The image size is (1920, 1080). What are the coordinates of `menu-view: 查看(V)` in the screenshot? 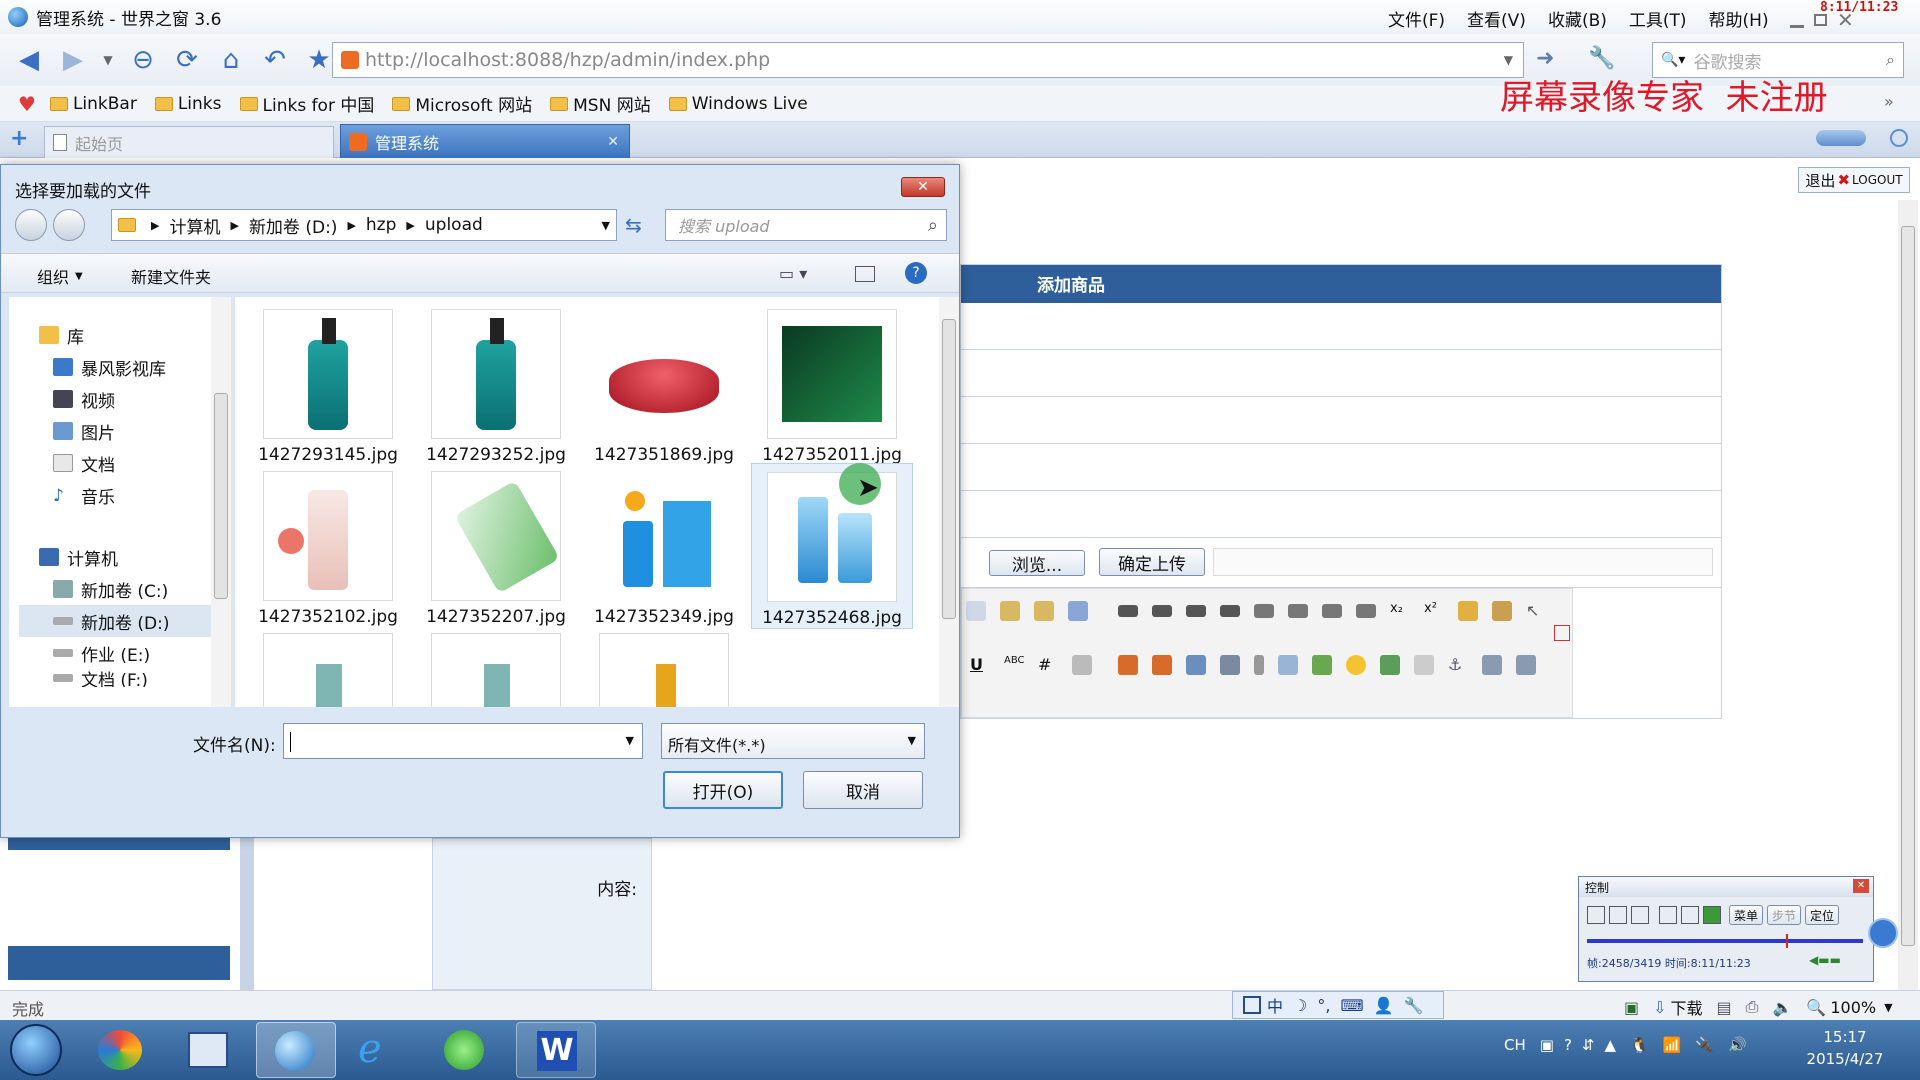 It's located at (1496, 18).